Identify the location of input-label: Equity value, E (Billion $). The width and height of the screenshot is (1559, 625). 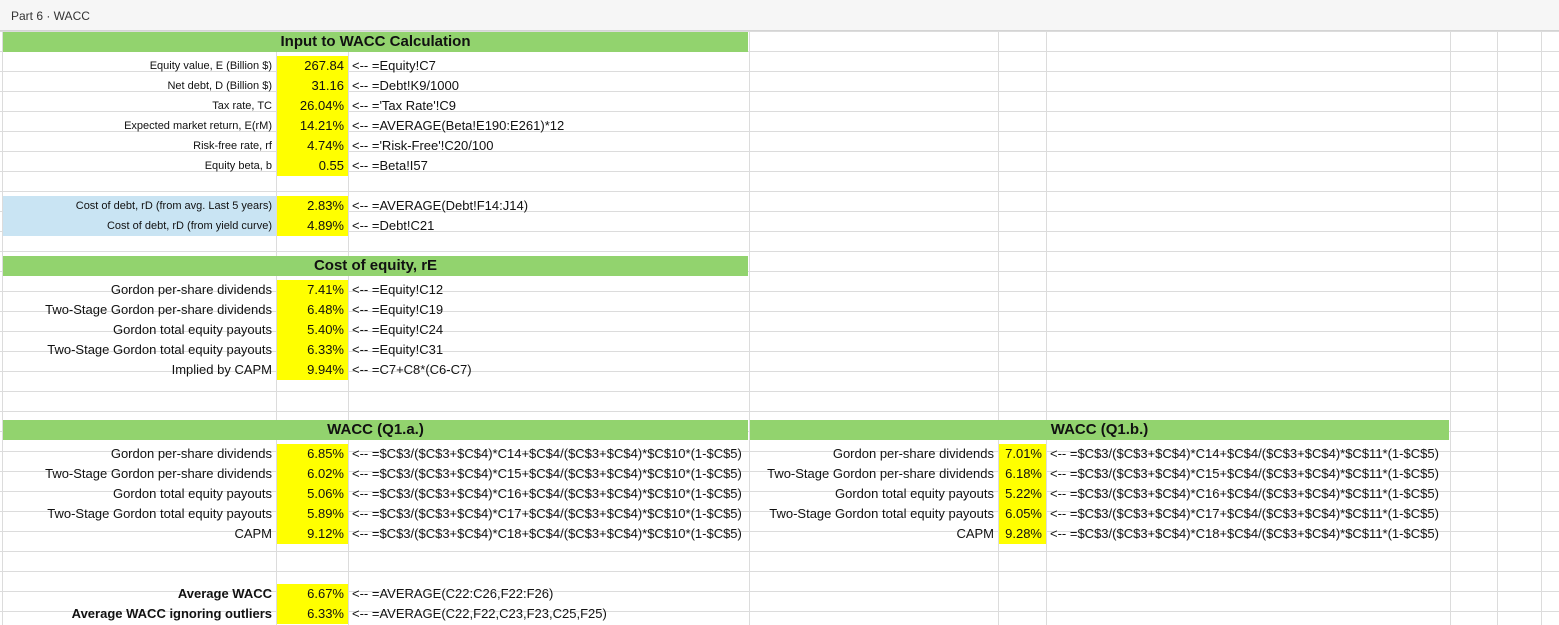
(210, 66).